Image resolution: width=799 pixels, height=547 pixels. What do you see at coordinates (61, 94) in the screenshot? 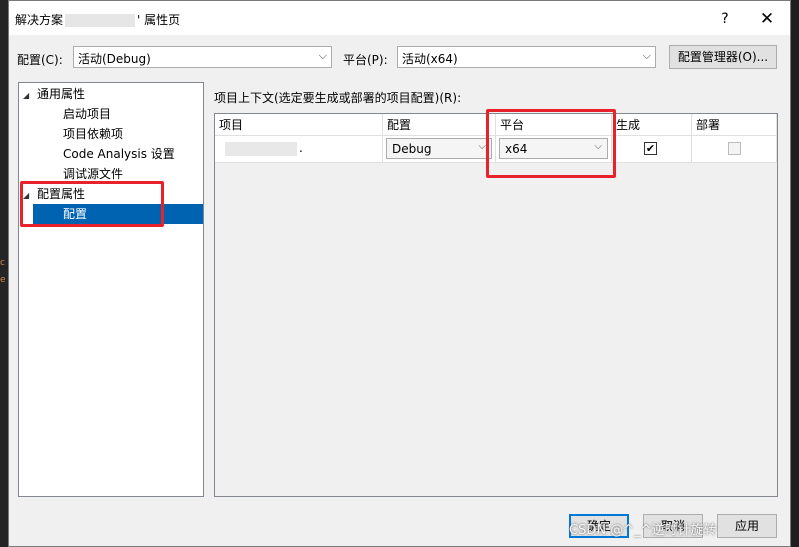
I see `tree-item-label: 通用属性` at bounding box center [61, 94].